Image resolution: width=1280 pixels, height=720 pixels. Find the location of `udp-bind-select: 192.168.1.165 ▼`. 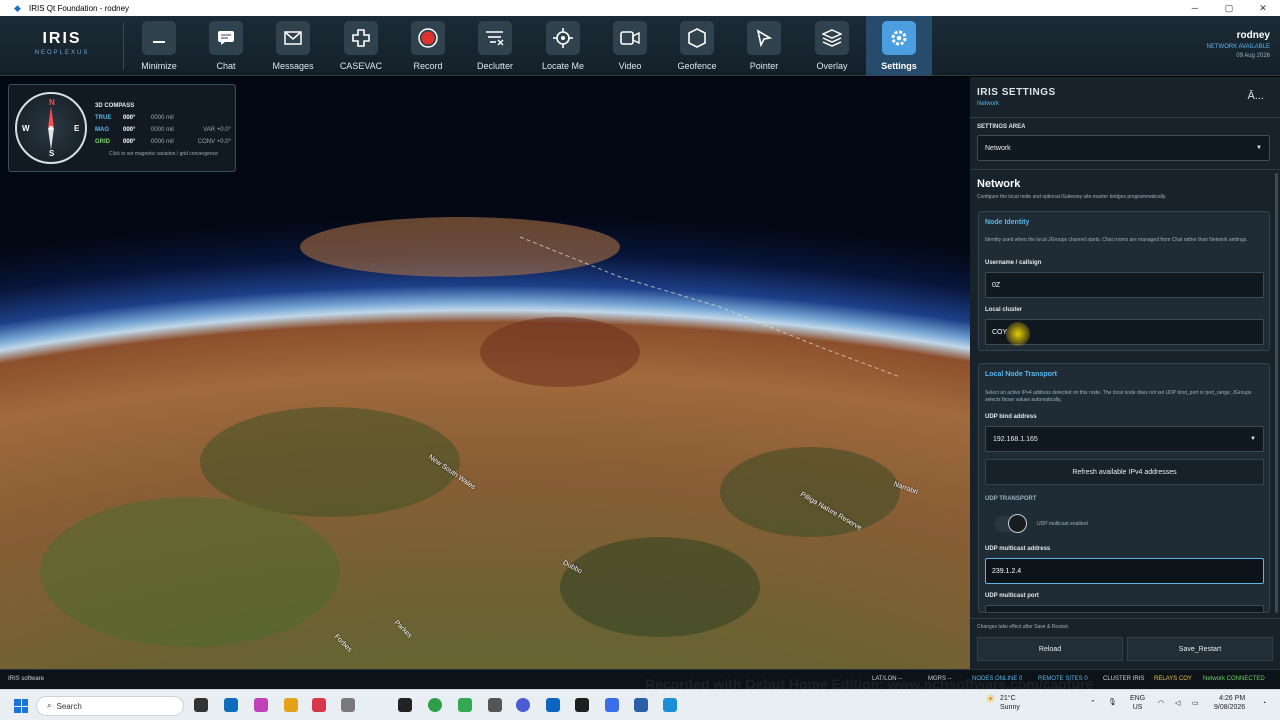

udp-bind-select: 192.168.1.165 ▼ is located at coordinates (1124, 439).